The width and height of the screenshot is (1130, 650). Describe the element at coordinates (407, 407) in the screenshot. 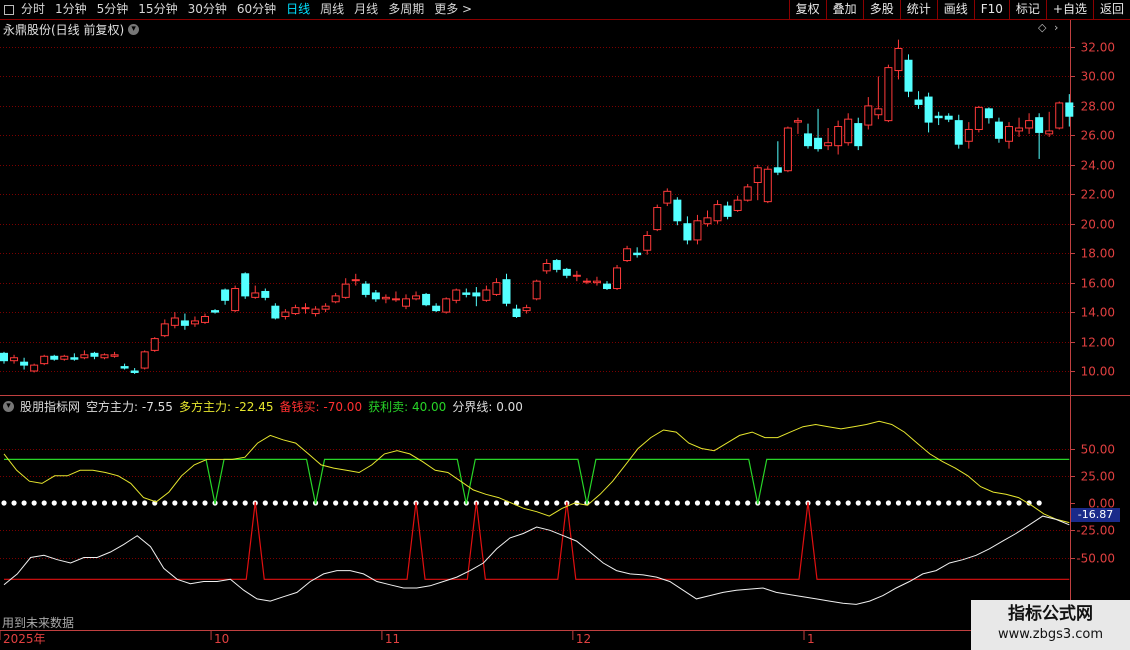

I see `huo-label: 获利卖: 40.00` at that location.